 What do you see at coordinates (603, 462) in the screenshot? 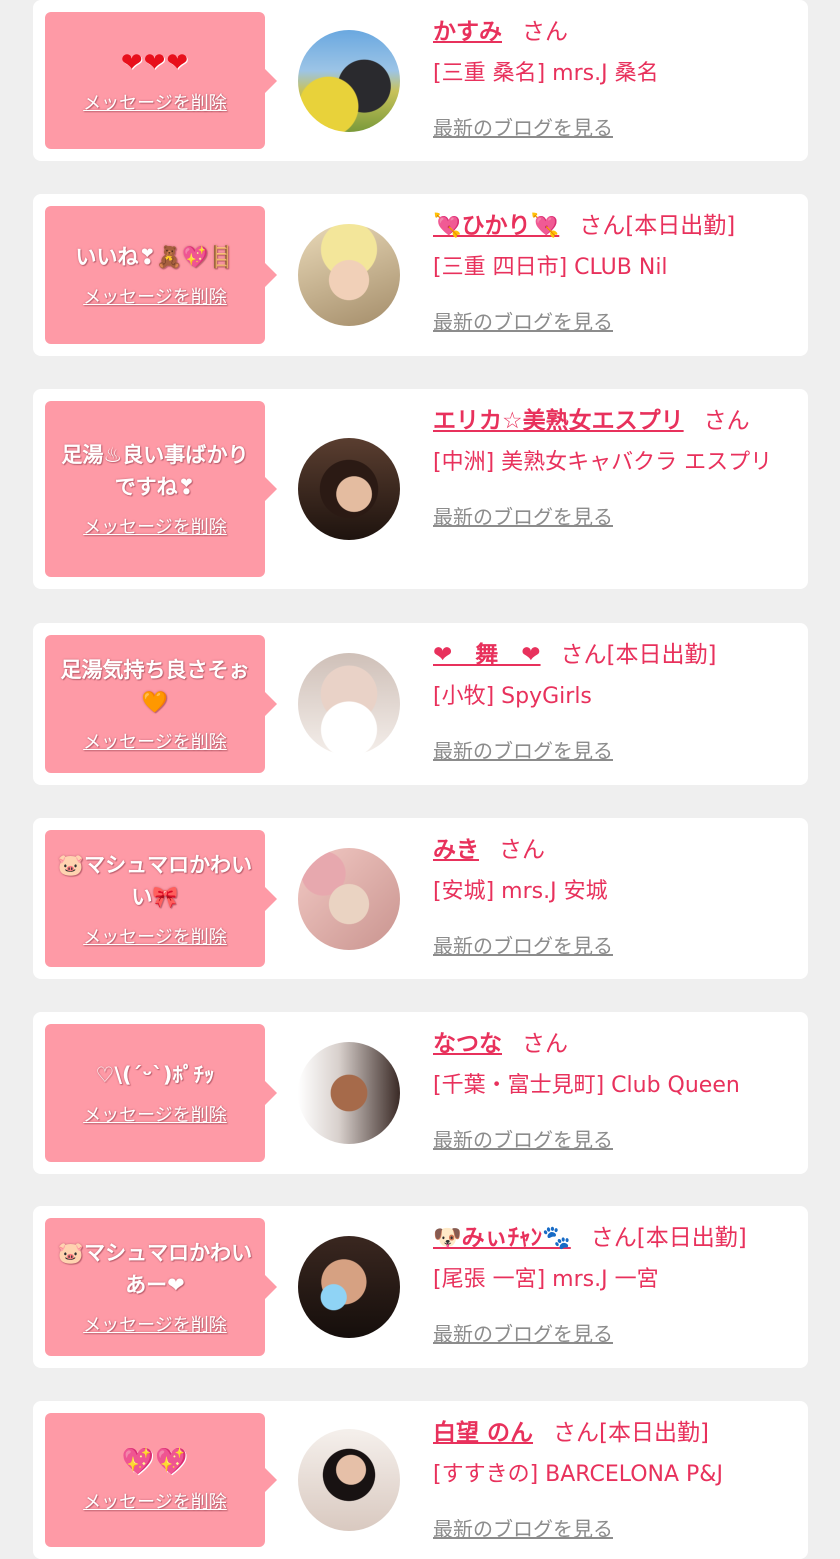
I see `shop-name: [中洲] 美熟女キャバクラ エスプリ` at bounding box center [603, 462].